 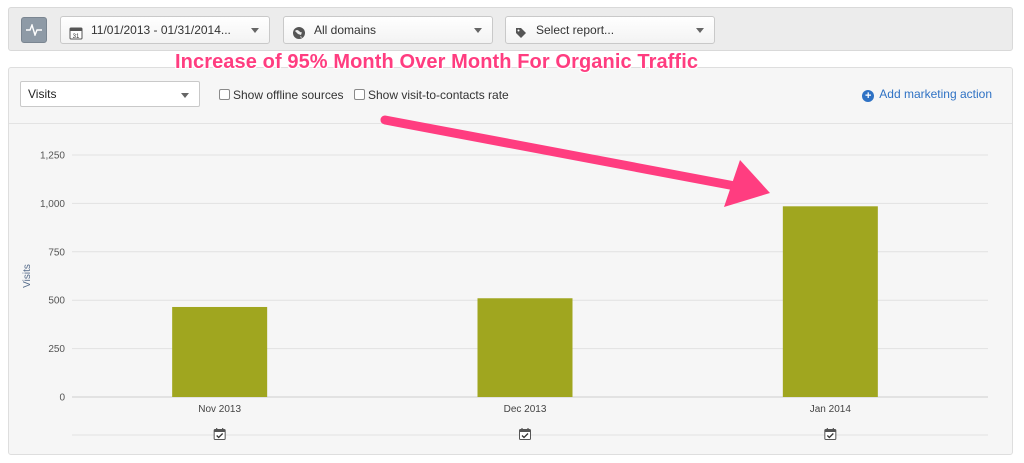 I want to click on x-axis-labels: Nov 2013 Dec 2013 Jan 2014, so click(x=524, y=409).